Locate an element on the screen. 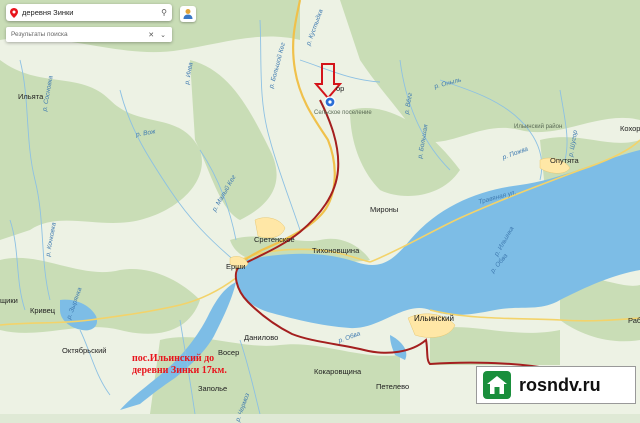  place-ilyinsky-district: Ильинский район is located at coordinates (538, 127).